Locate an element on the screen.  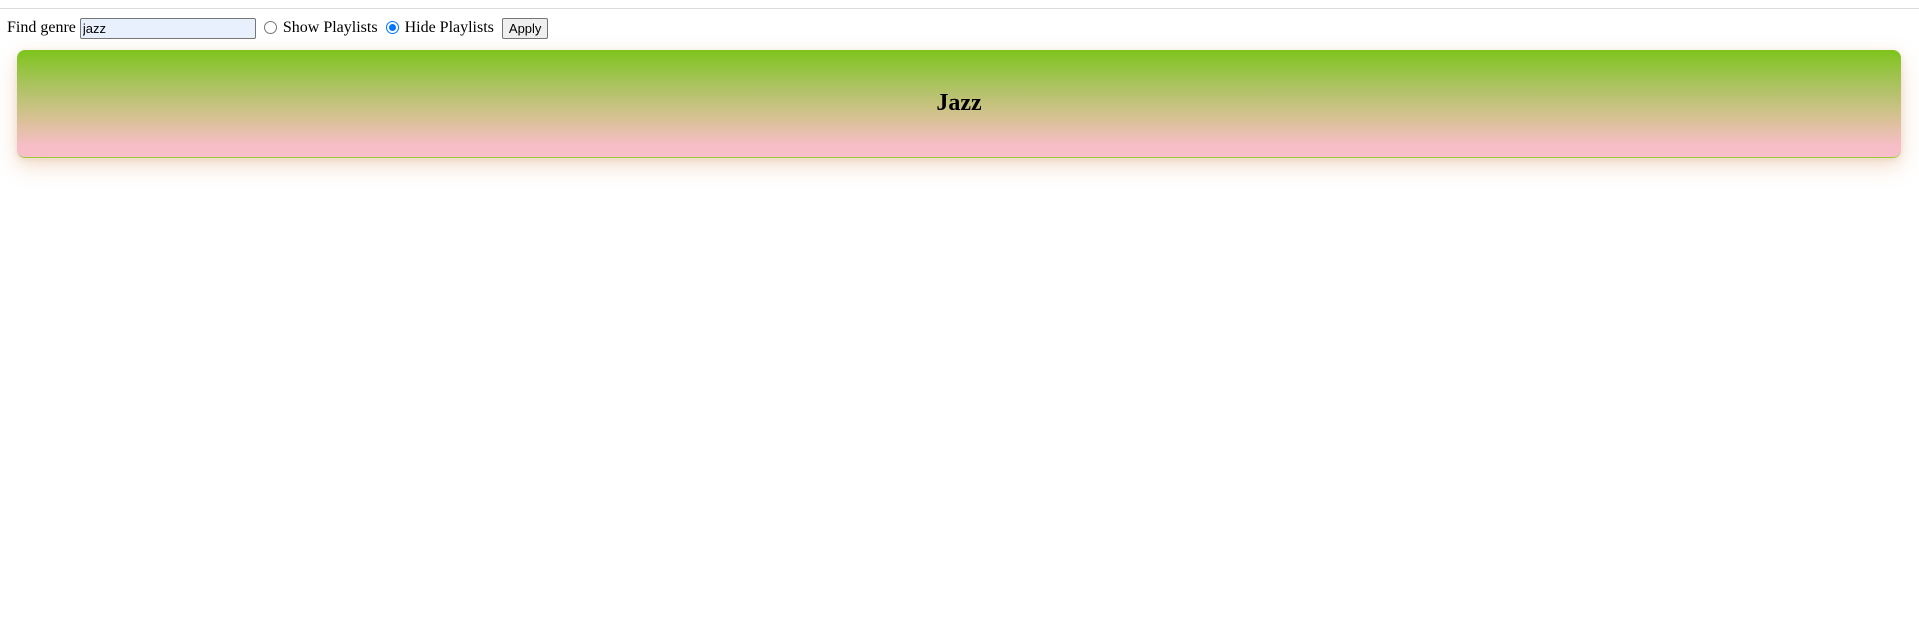
top-divider is located at coordinates (959, 8).